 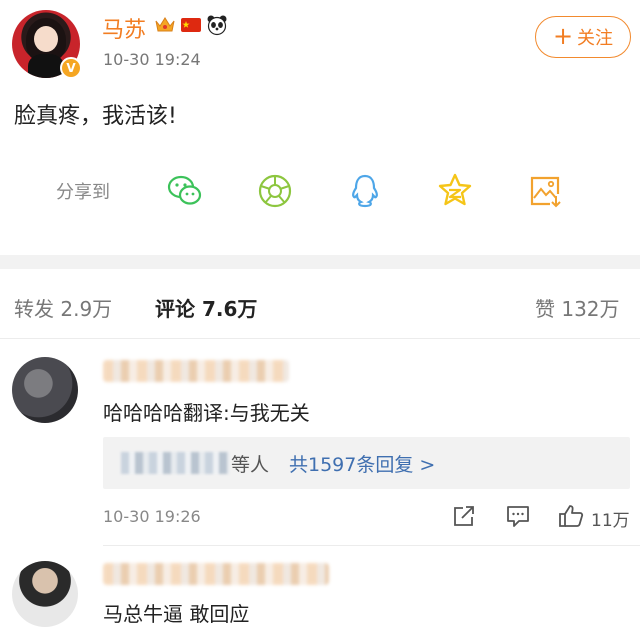 I want to click on tab-likes: 赞 132万, so click(x=577, y=307).